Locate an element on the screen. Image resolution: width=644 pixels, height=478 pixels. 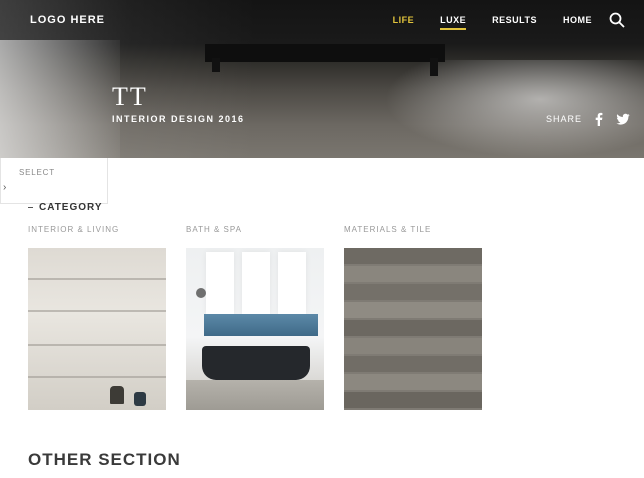
logo: LOGO HERE is located at coordinates (67, 20).